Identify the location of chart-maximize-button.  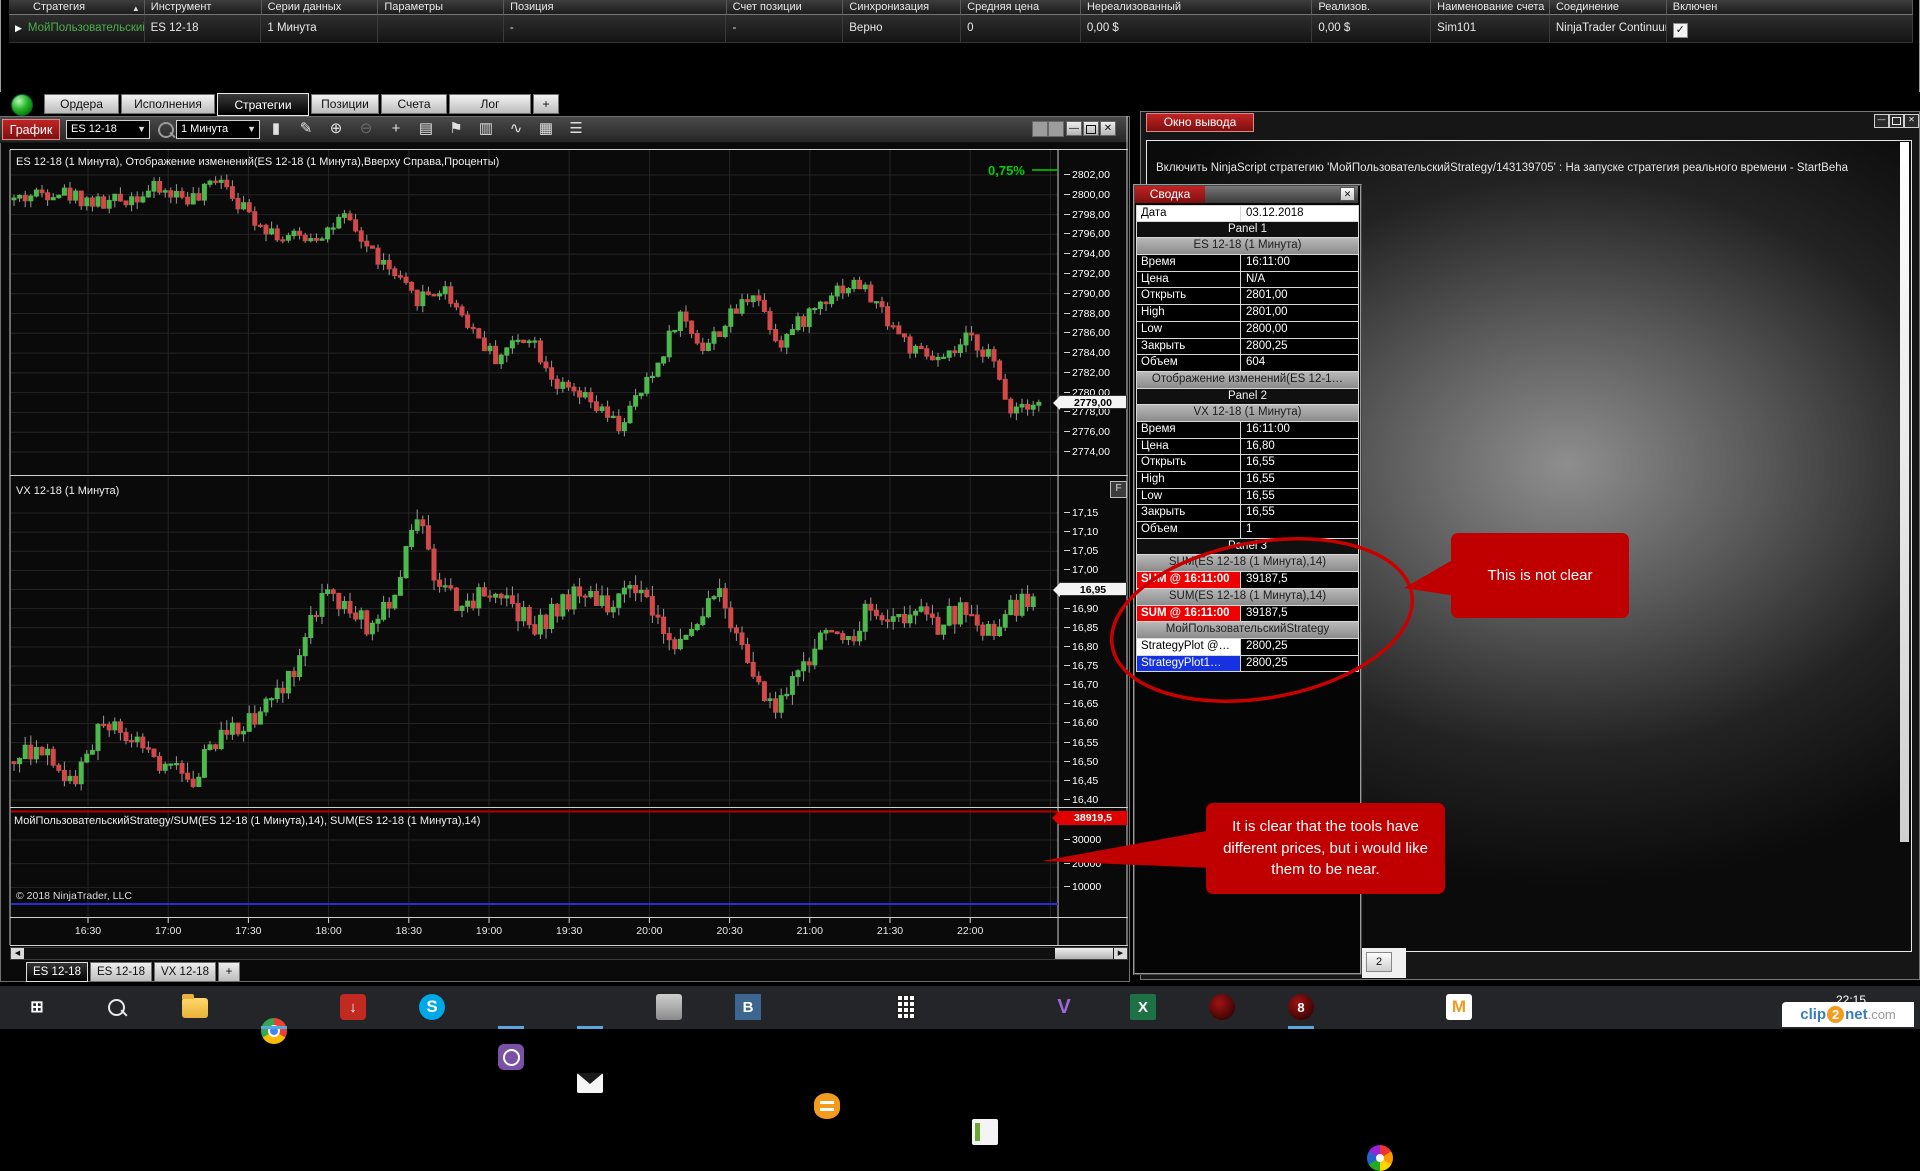
(1091, 128).